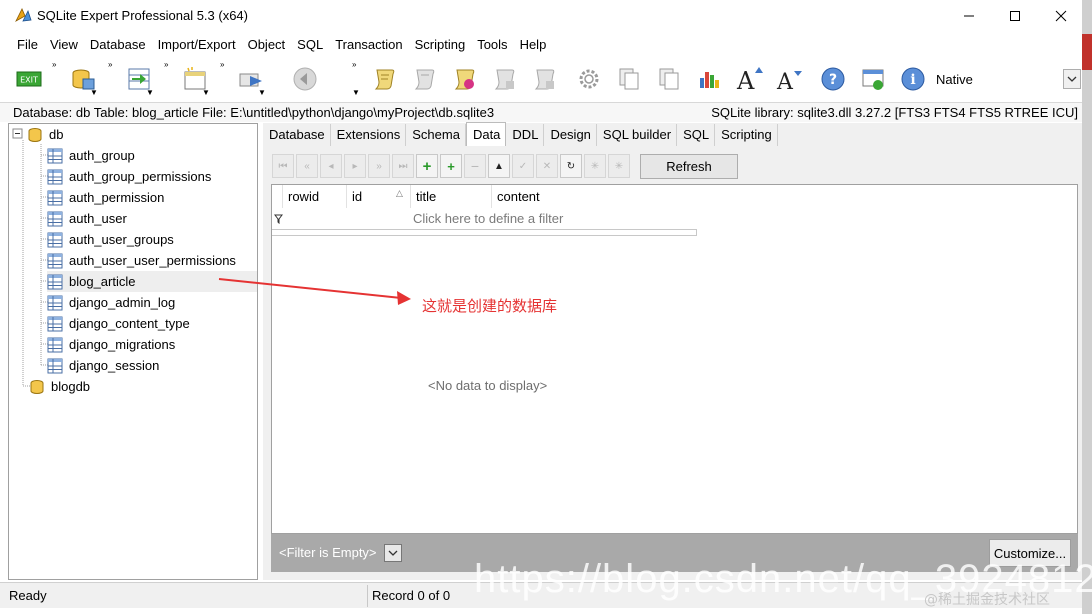  Describe the element at coordinates (385, 79) in the screenshot. I see `sql-script-button` at that location.